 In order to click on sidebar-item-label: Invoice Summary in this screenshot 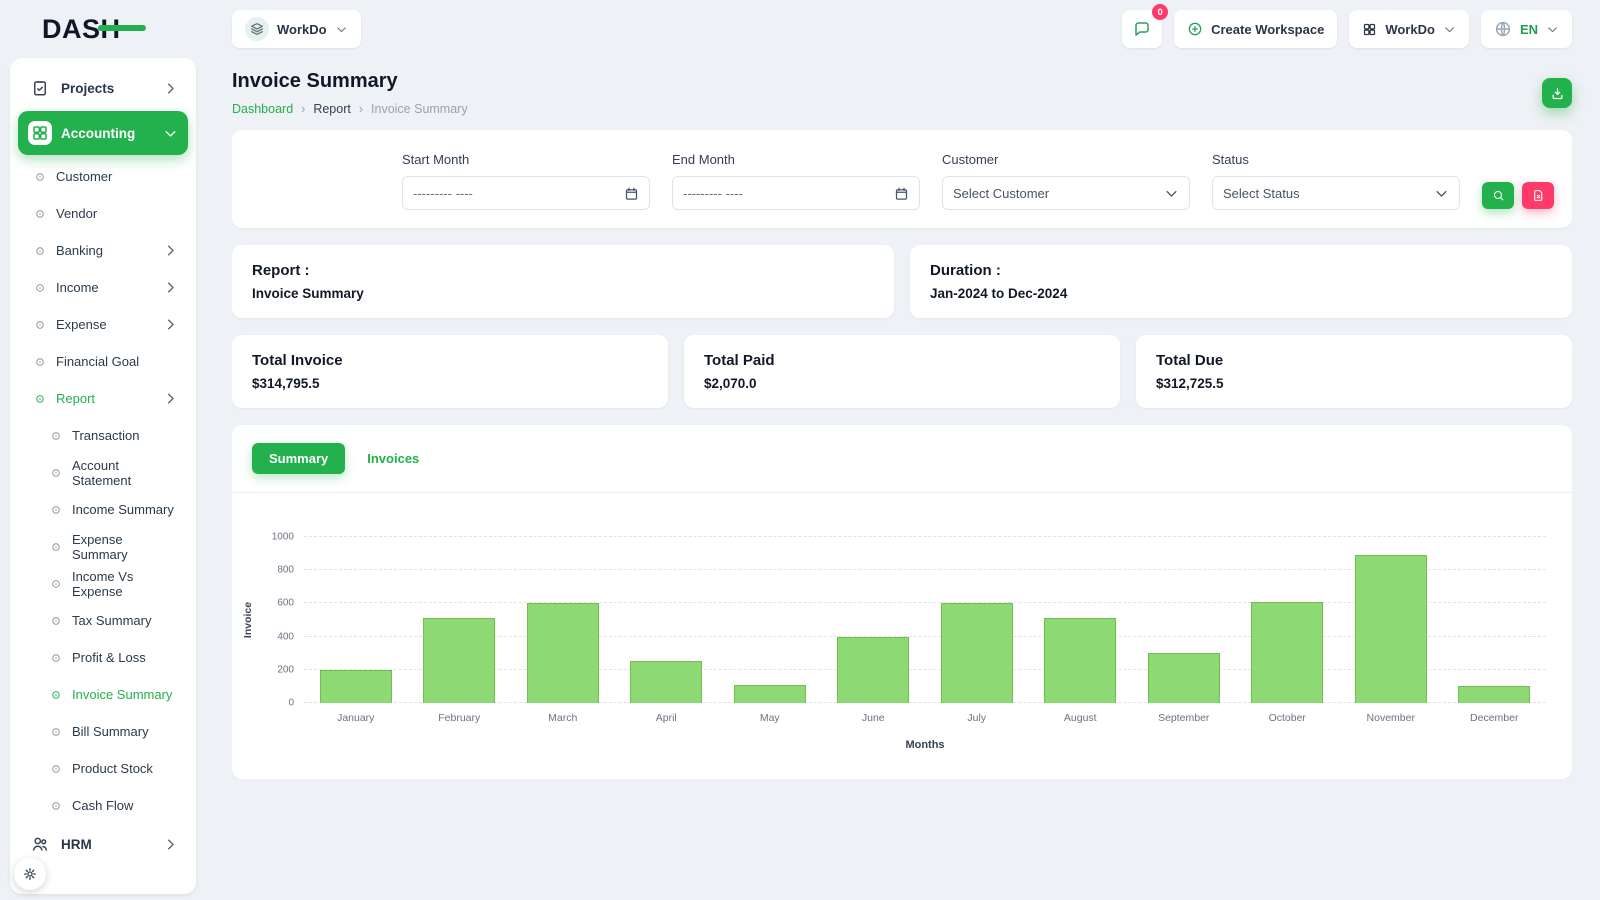, I will do `click(122, 694)`.